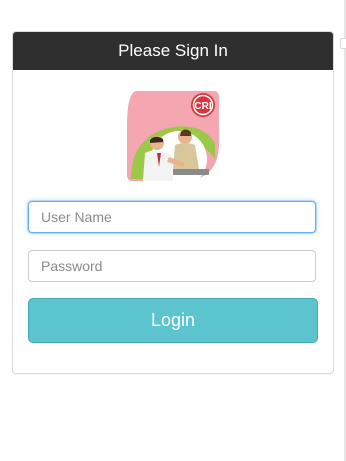  What do you see at coordinates (343, 43) in the screenshot?
I see `scrollbar-thumb` at bounding box center [343, 43].